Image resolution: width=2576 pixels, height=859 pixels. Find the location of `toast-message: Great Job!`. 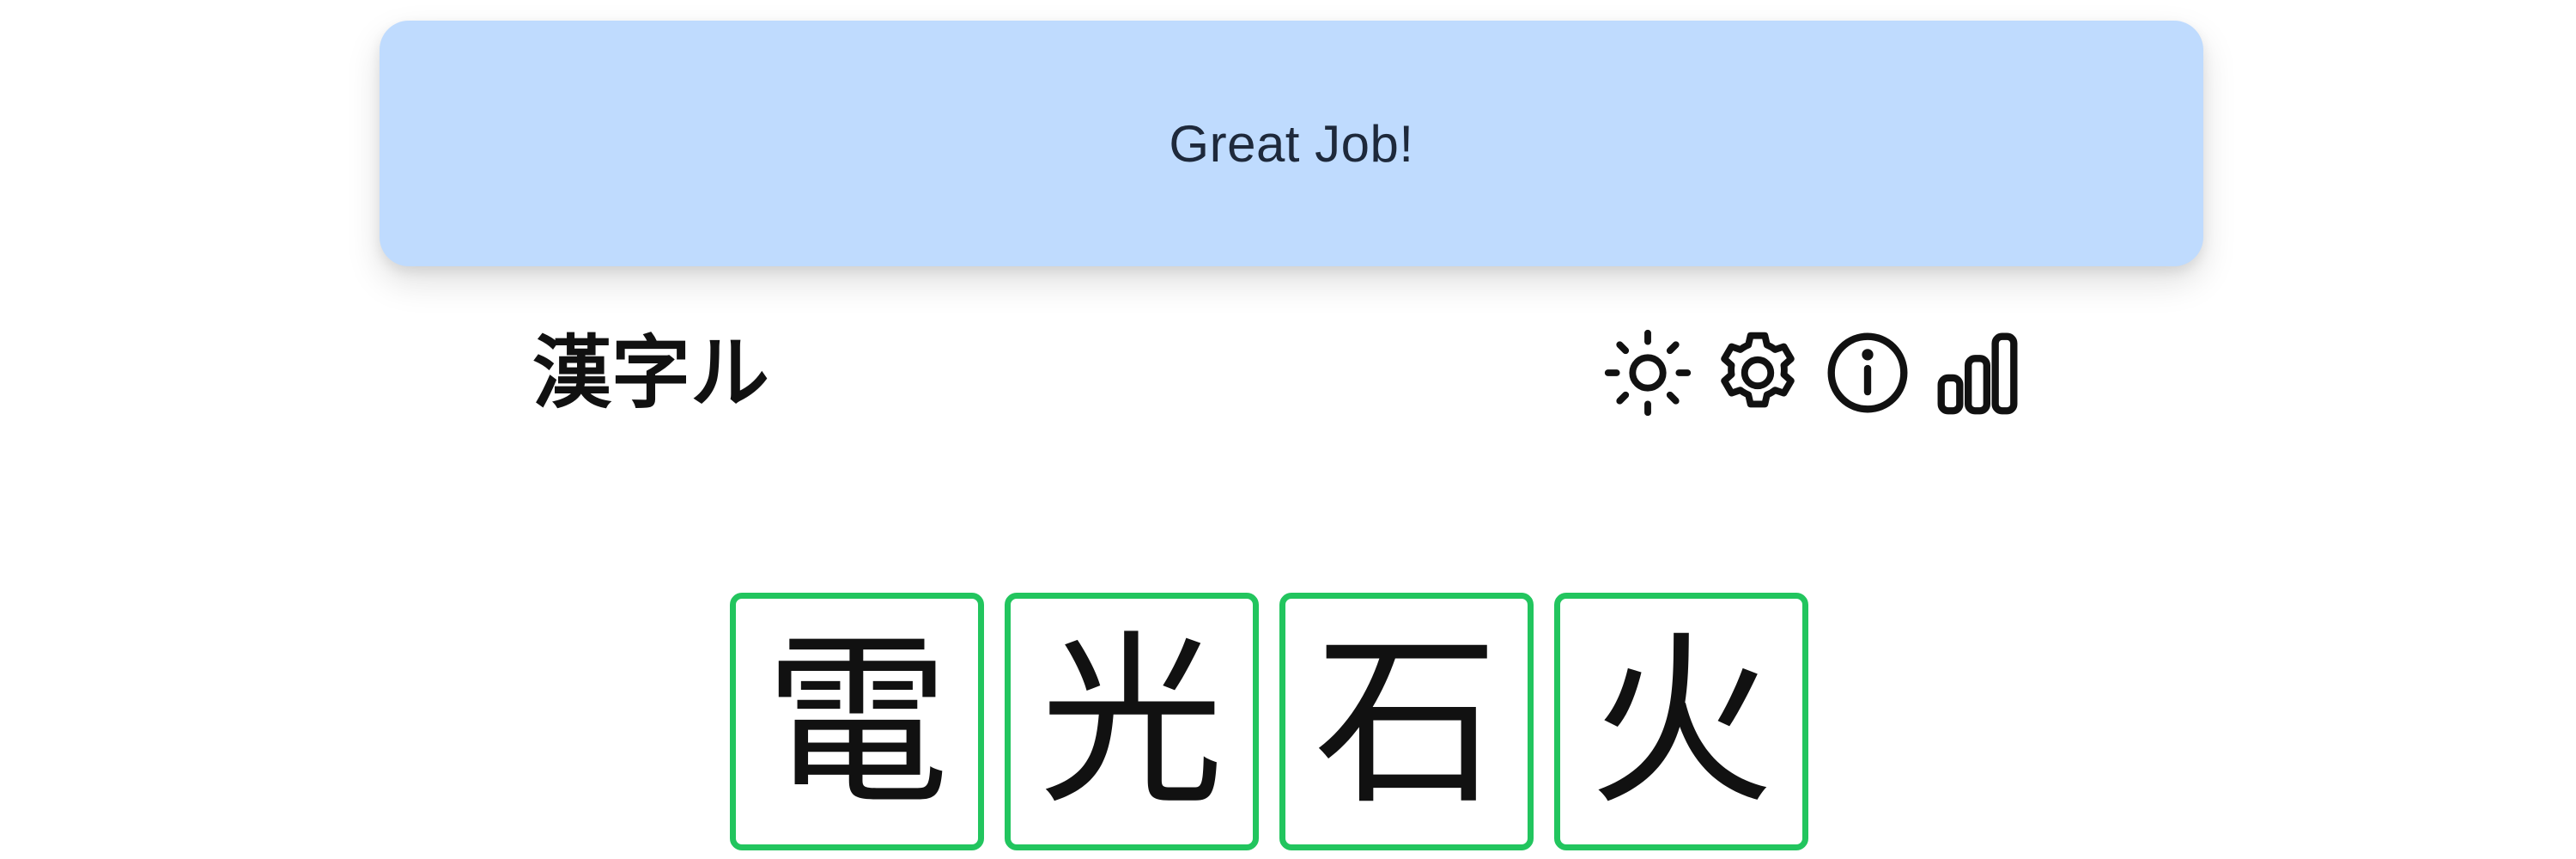

toast-message: Great Job! is located at coordinates (1291, 144).